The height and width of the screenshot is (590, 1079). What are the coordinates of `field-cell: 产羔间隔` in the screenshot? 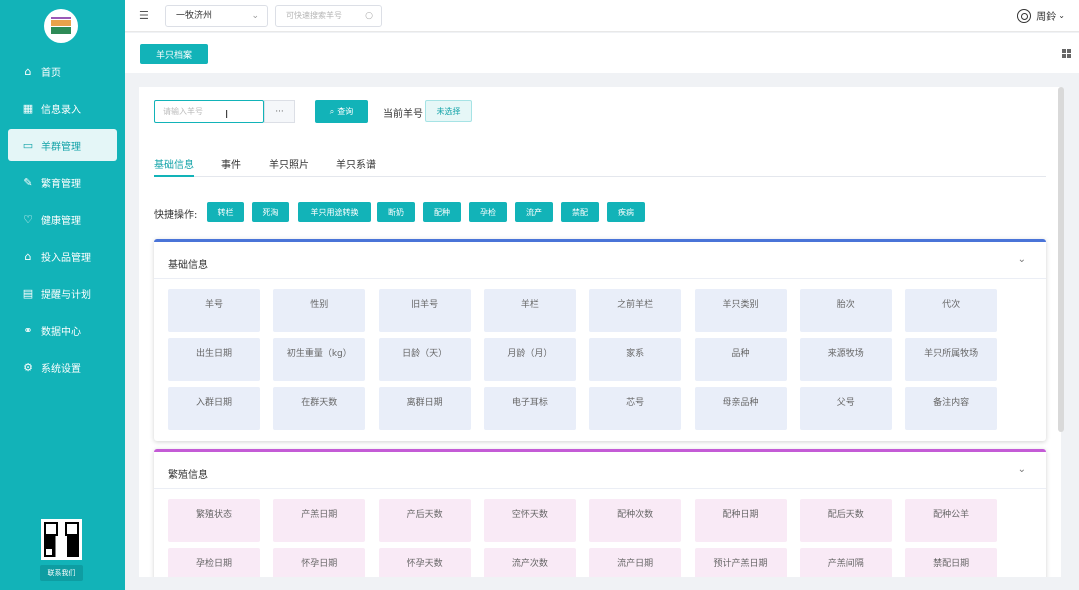 It's located at (845, 562).